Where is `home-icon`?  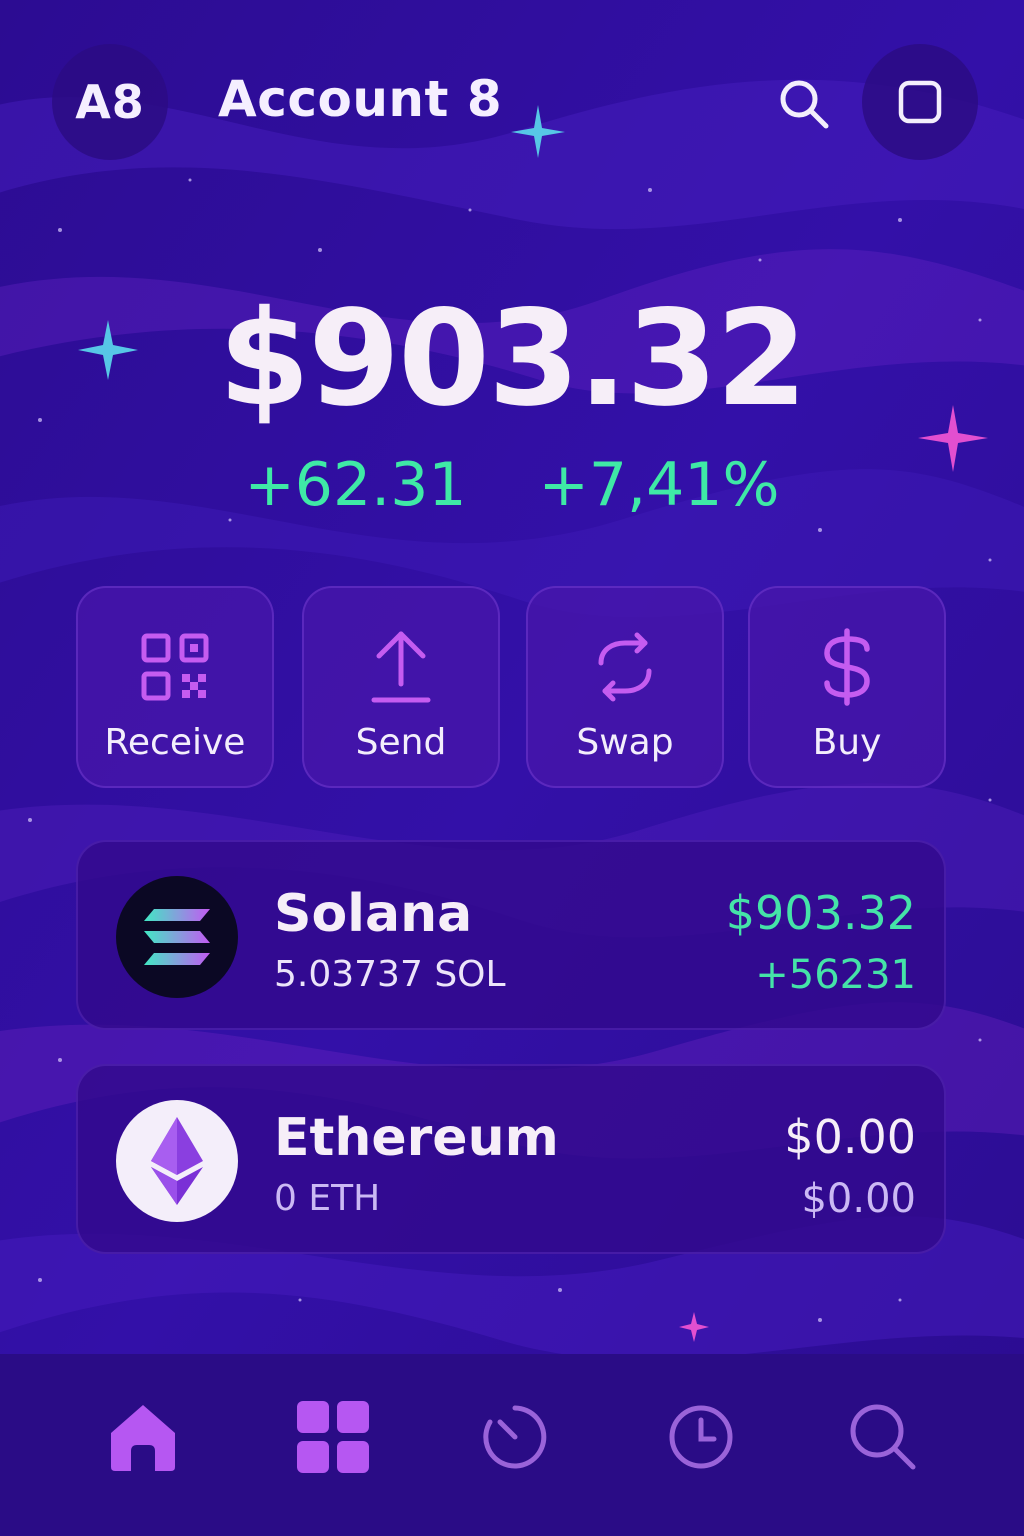
home-icon is located at coordinates (143, 1438).